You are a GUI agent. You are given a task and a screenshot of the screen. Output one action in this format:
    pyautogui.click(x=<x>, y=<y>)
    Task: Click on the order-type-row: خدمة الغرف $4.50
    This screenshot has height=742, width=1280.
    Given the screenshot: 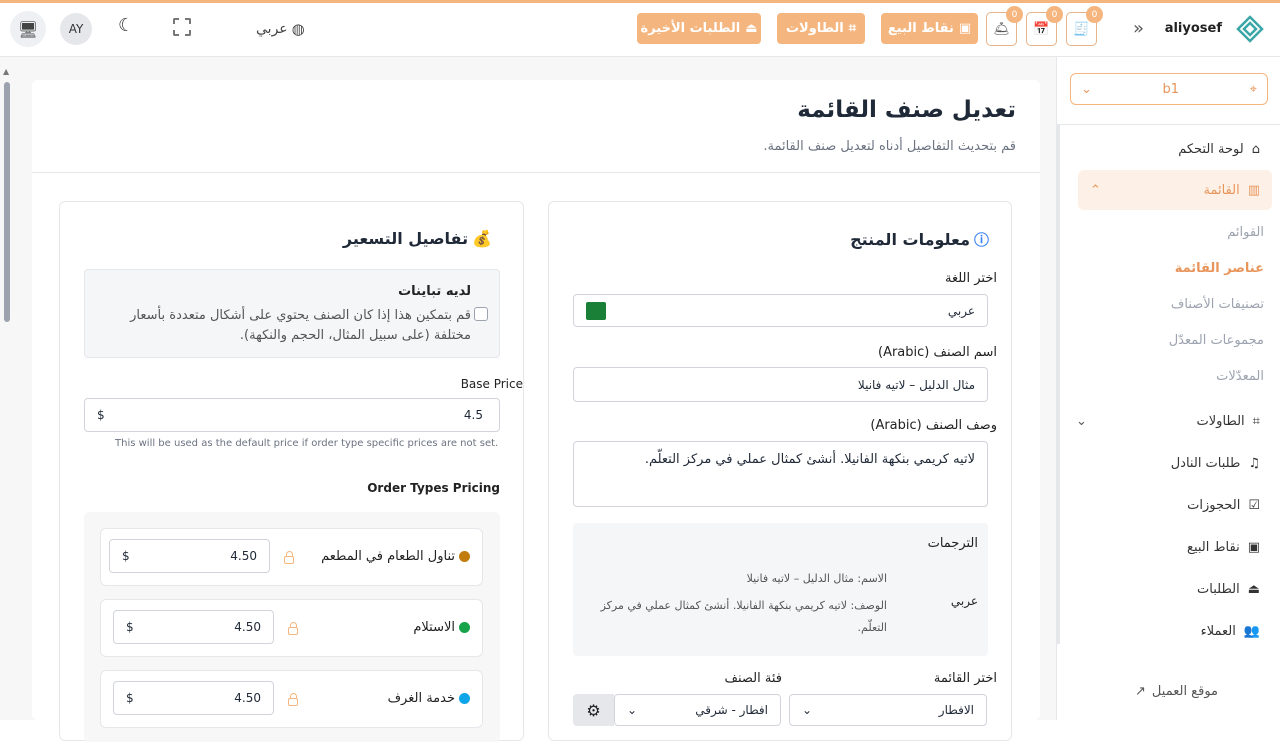 What is the action you would take?
    pyautogui.click(x=291, y=699)
    